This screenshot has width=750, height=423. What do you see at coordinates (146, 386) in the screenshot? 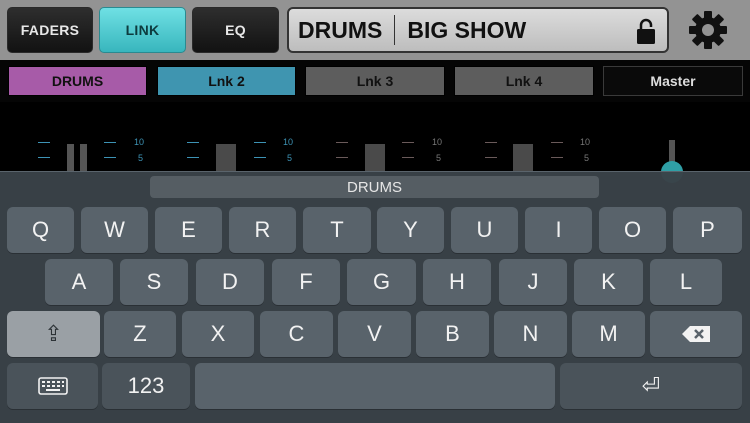
I see `numbers-key: 123` at bounding box center [146, 386].